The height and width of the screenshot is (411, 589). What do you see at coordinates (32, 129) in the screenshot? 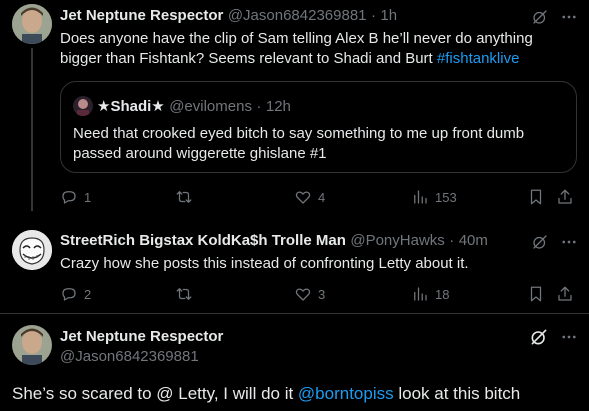
I see `thread-line` at bounding box center [32, 129].